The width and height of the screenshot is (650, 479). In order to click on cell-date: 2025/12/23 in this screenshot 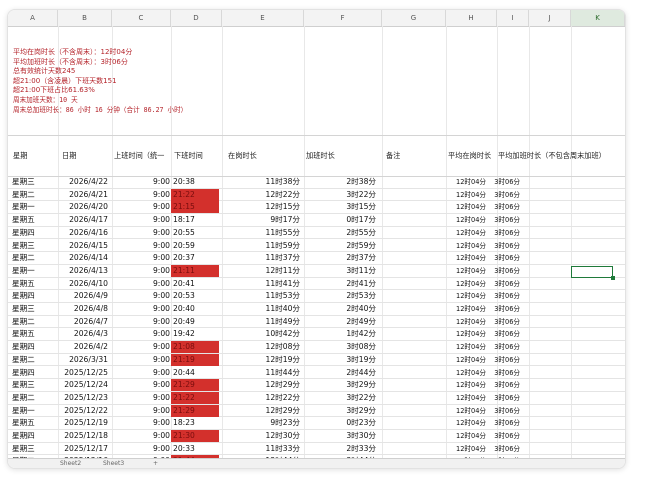, I will do `click(78, 398)`.